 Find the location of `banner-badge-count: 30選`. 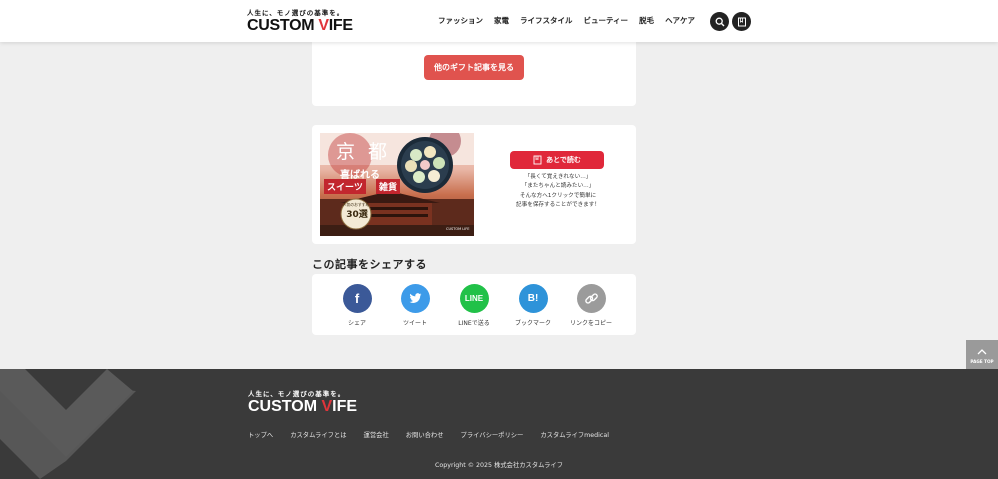

banner-badge-count: 30選 is located at coordinates (357, 215).